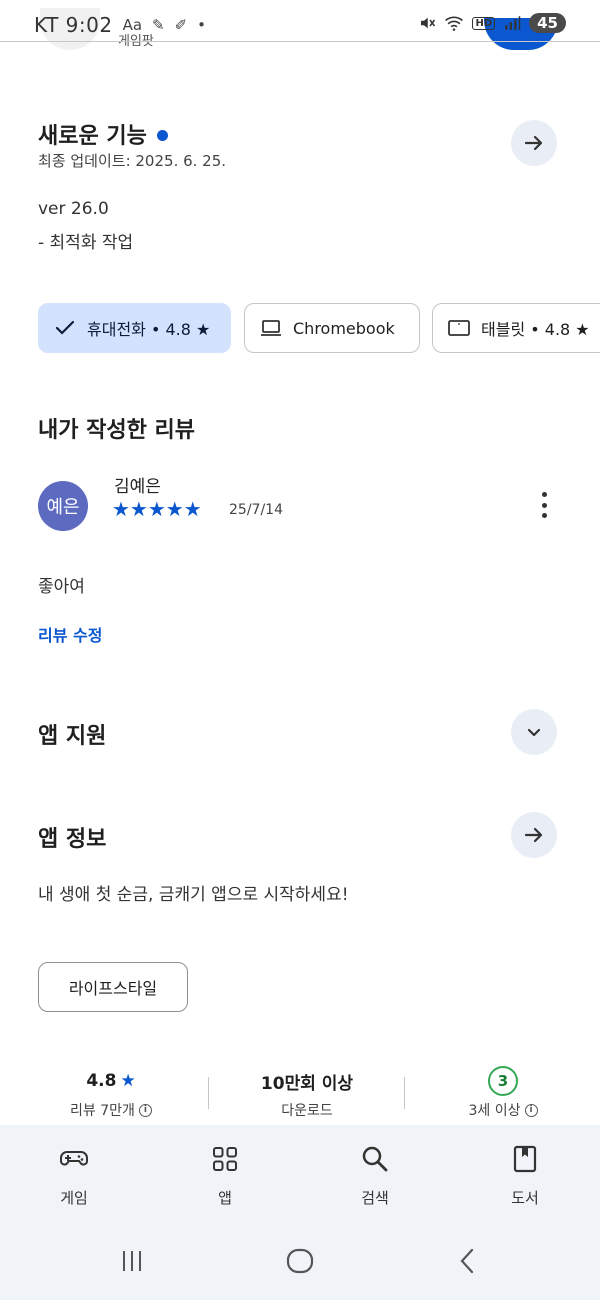 Image resolution: width=600 pixels, height=1300 pixels. I want to click on home-button, so click(300, 1261).